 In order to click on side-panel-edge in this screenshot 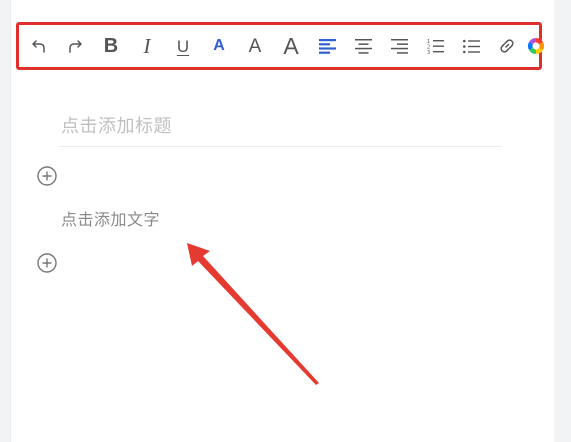, I will do `click(562, 221)`.